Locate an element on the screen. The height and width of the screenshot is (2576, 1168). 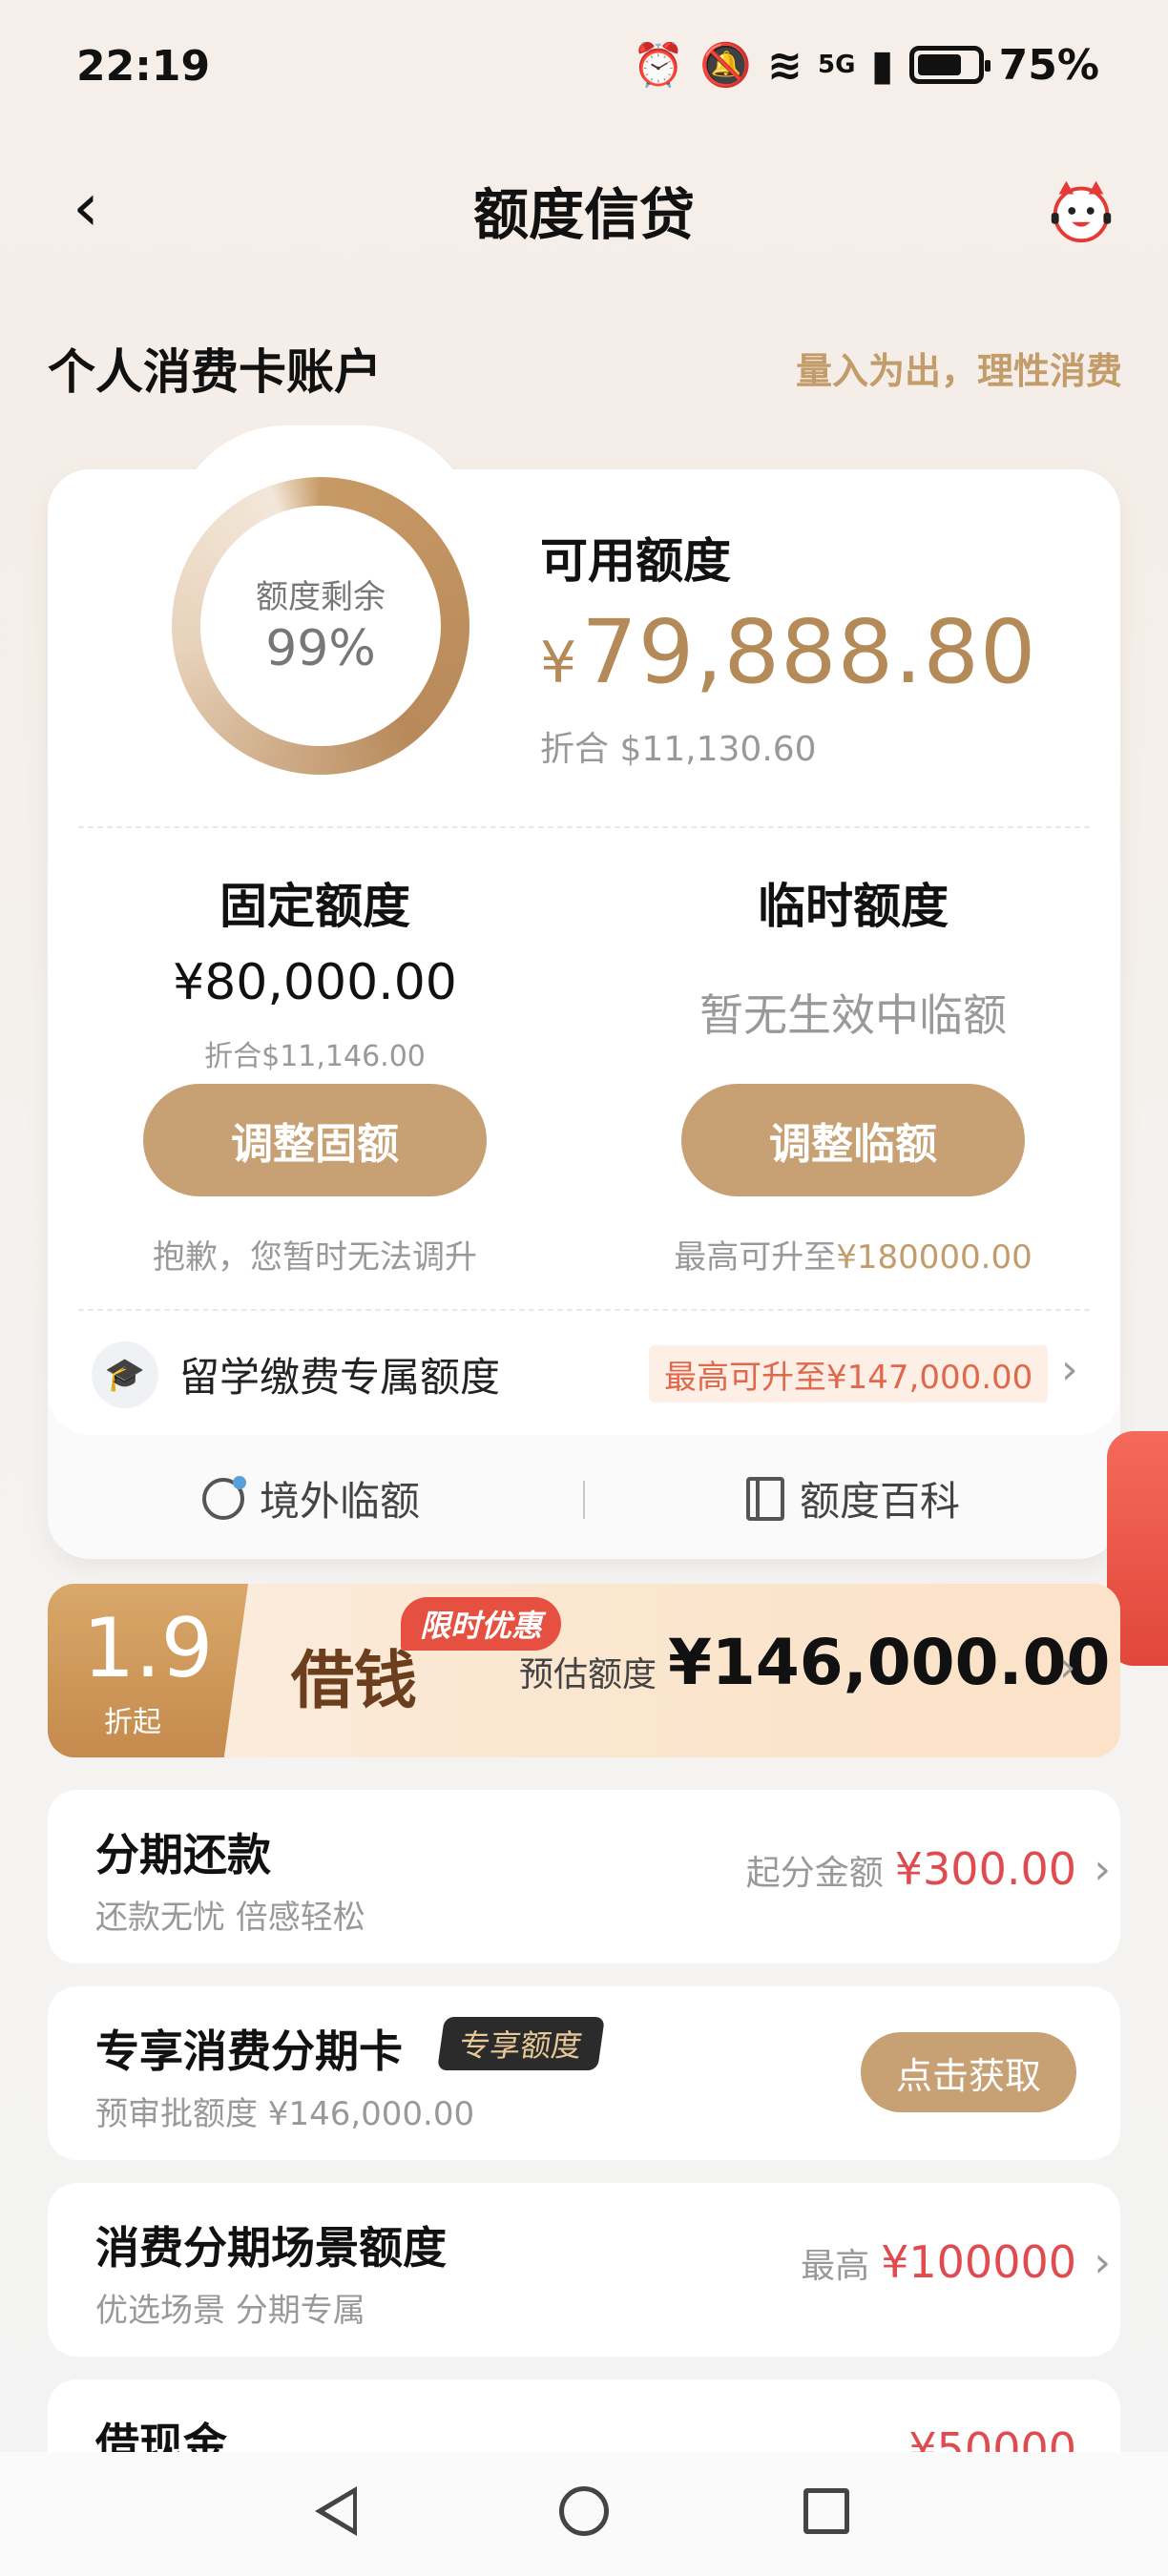
signal-icon: ▮ is located at coordinates (882, 65).